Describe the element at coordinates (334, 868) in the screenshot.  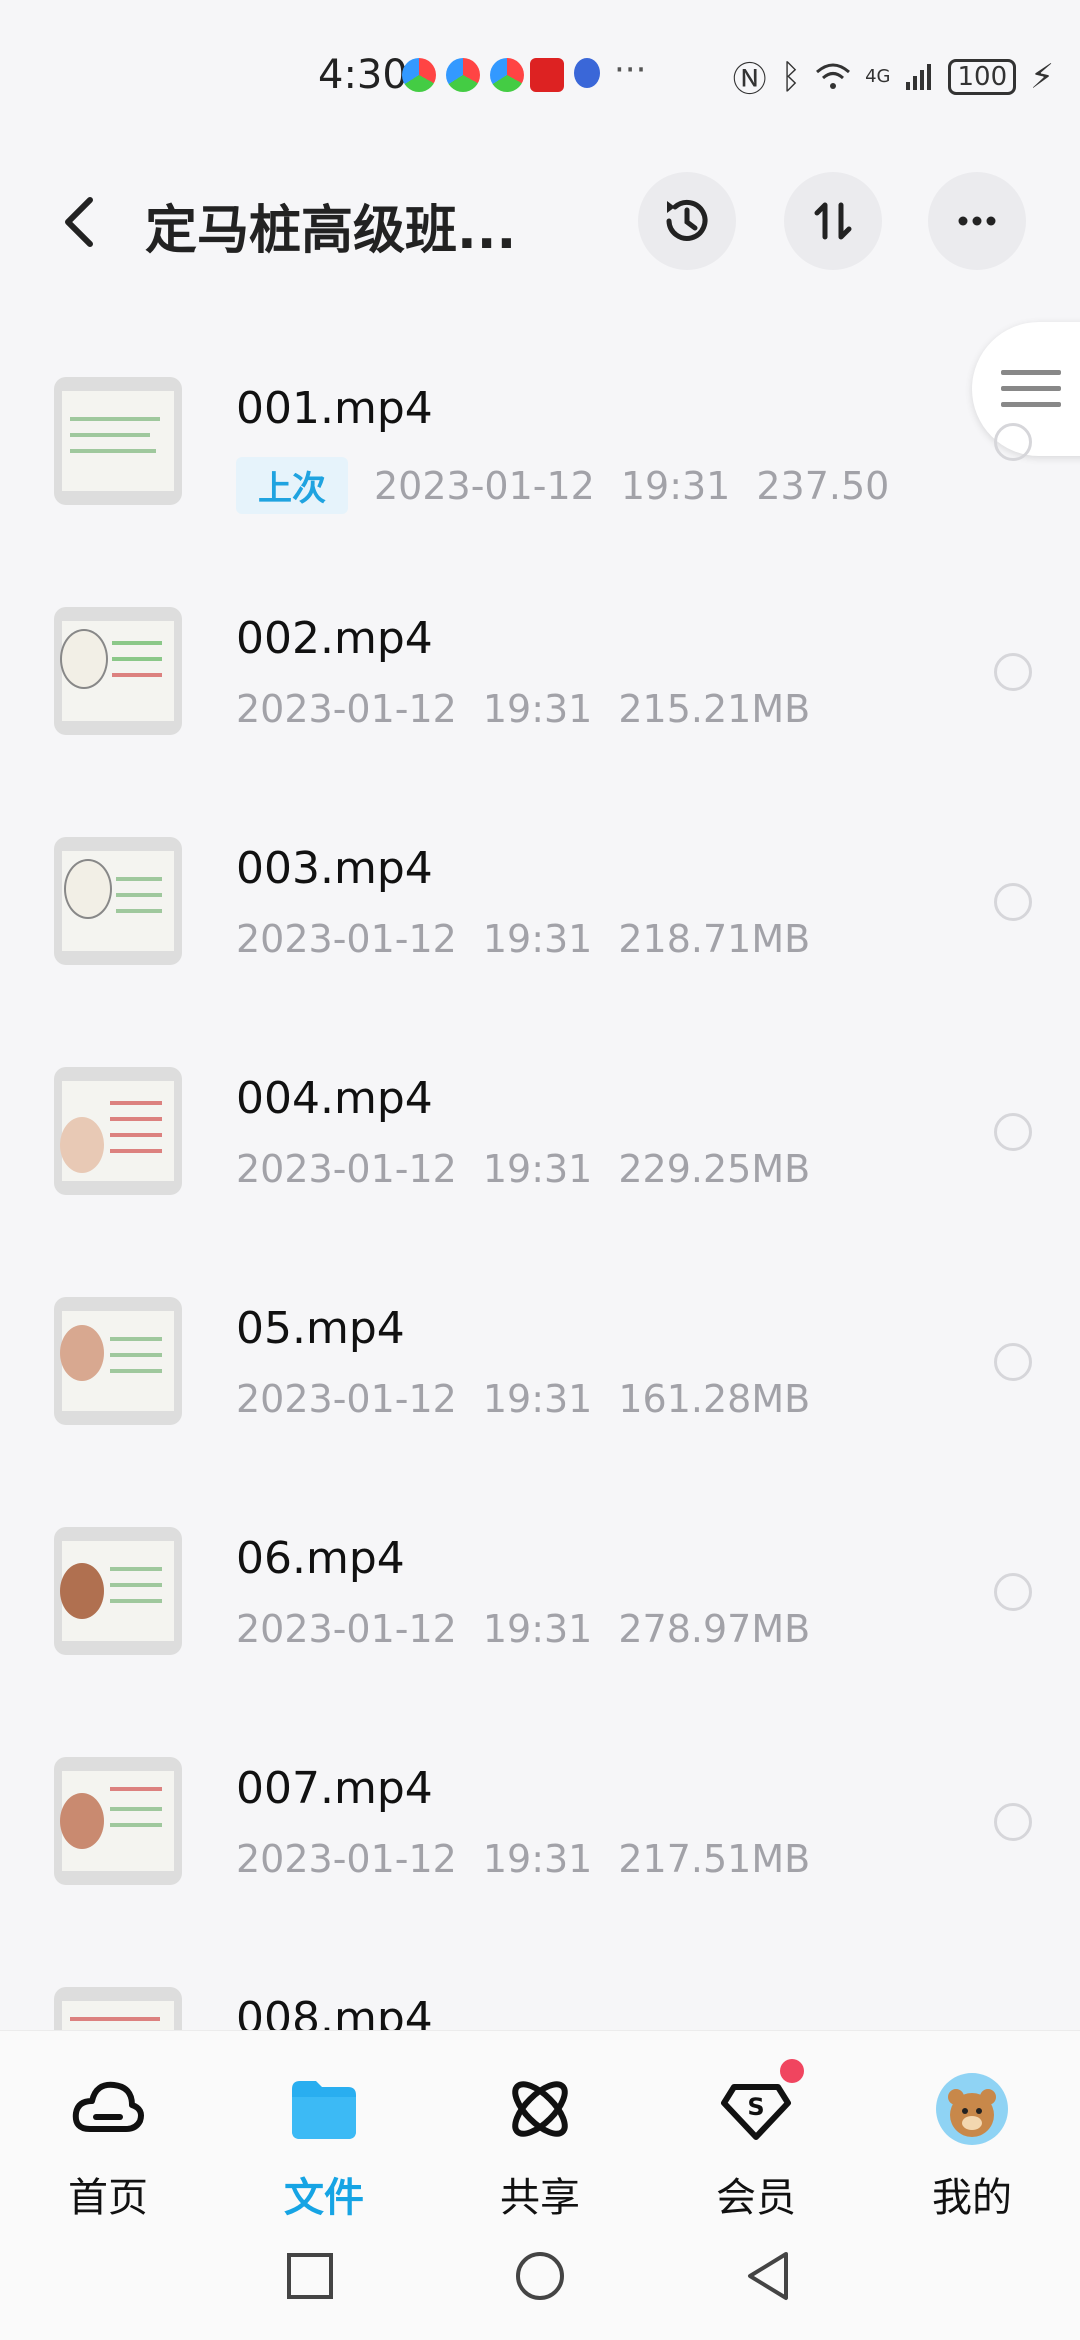
I see `file-name: 003.mp4` at that location.